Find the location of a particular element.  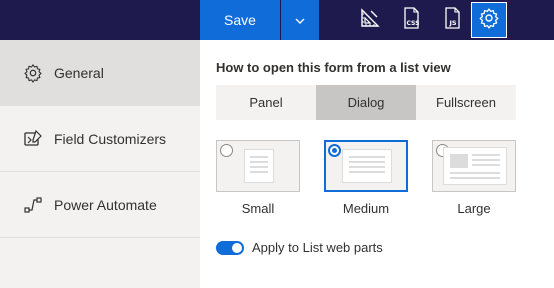

size-small-label: Small is located at coordinates (258, 208).